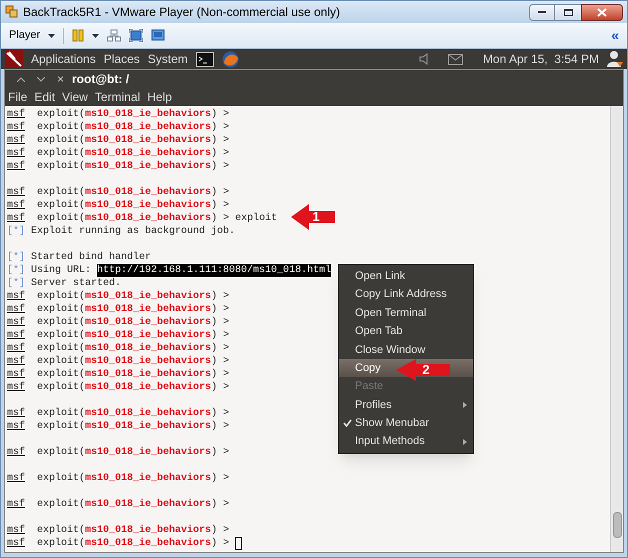 The image size is (628, 558). I want to click on menu-item: File, so click(18, 97).